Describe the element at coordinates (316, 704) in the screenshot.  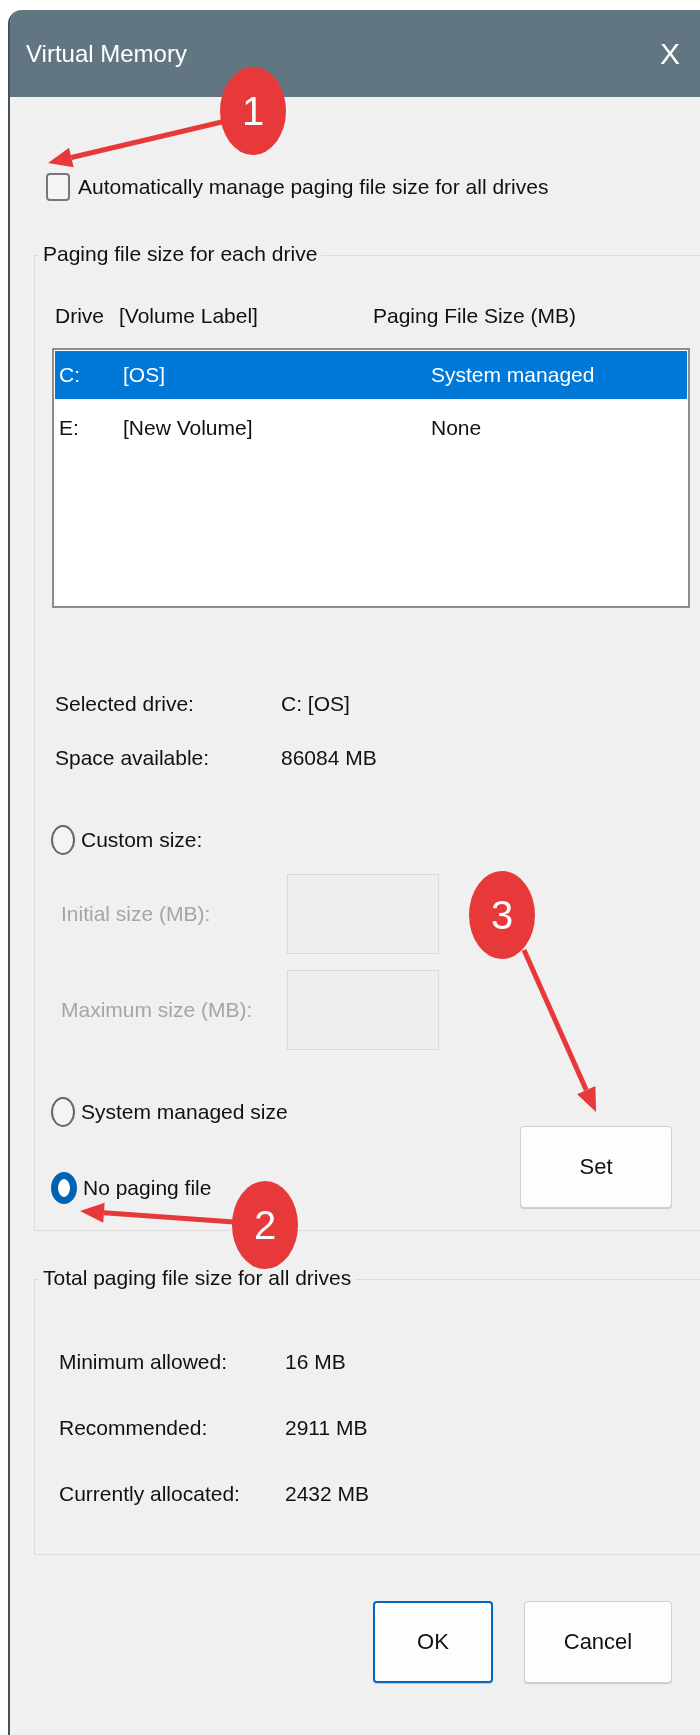
I see `info-value: C: [OS]` at that location.